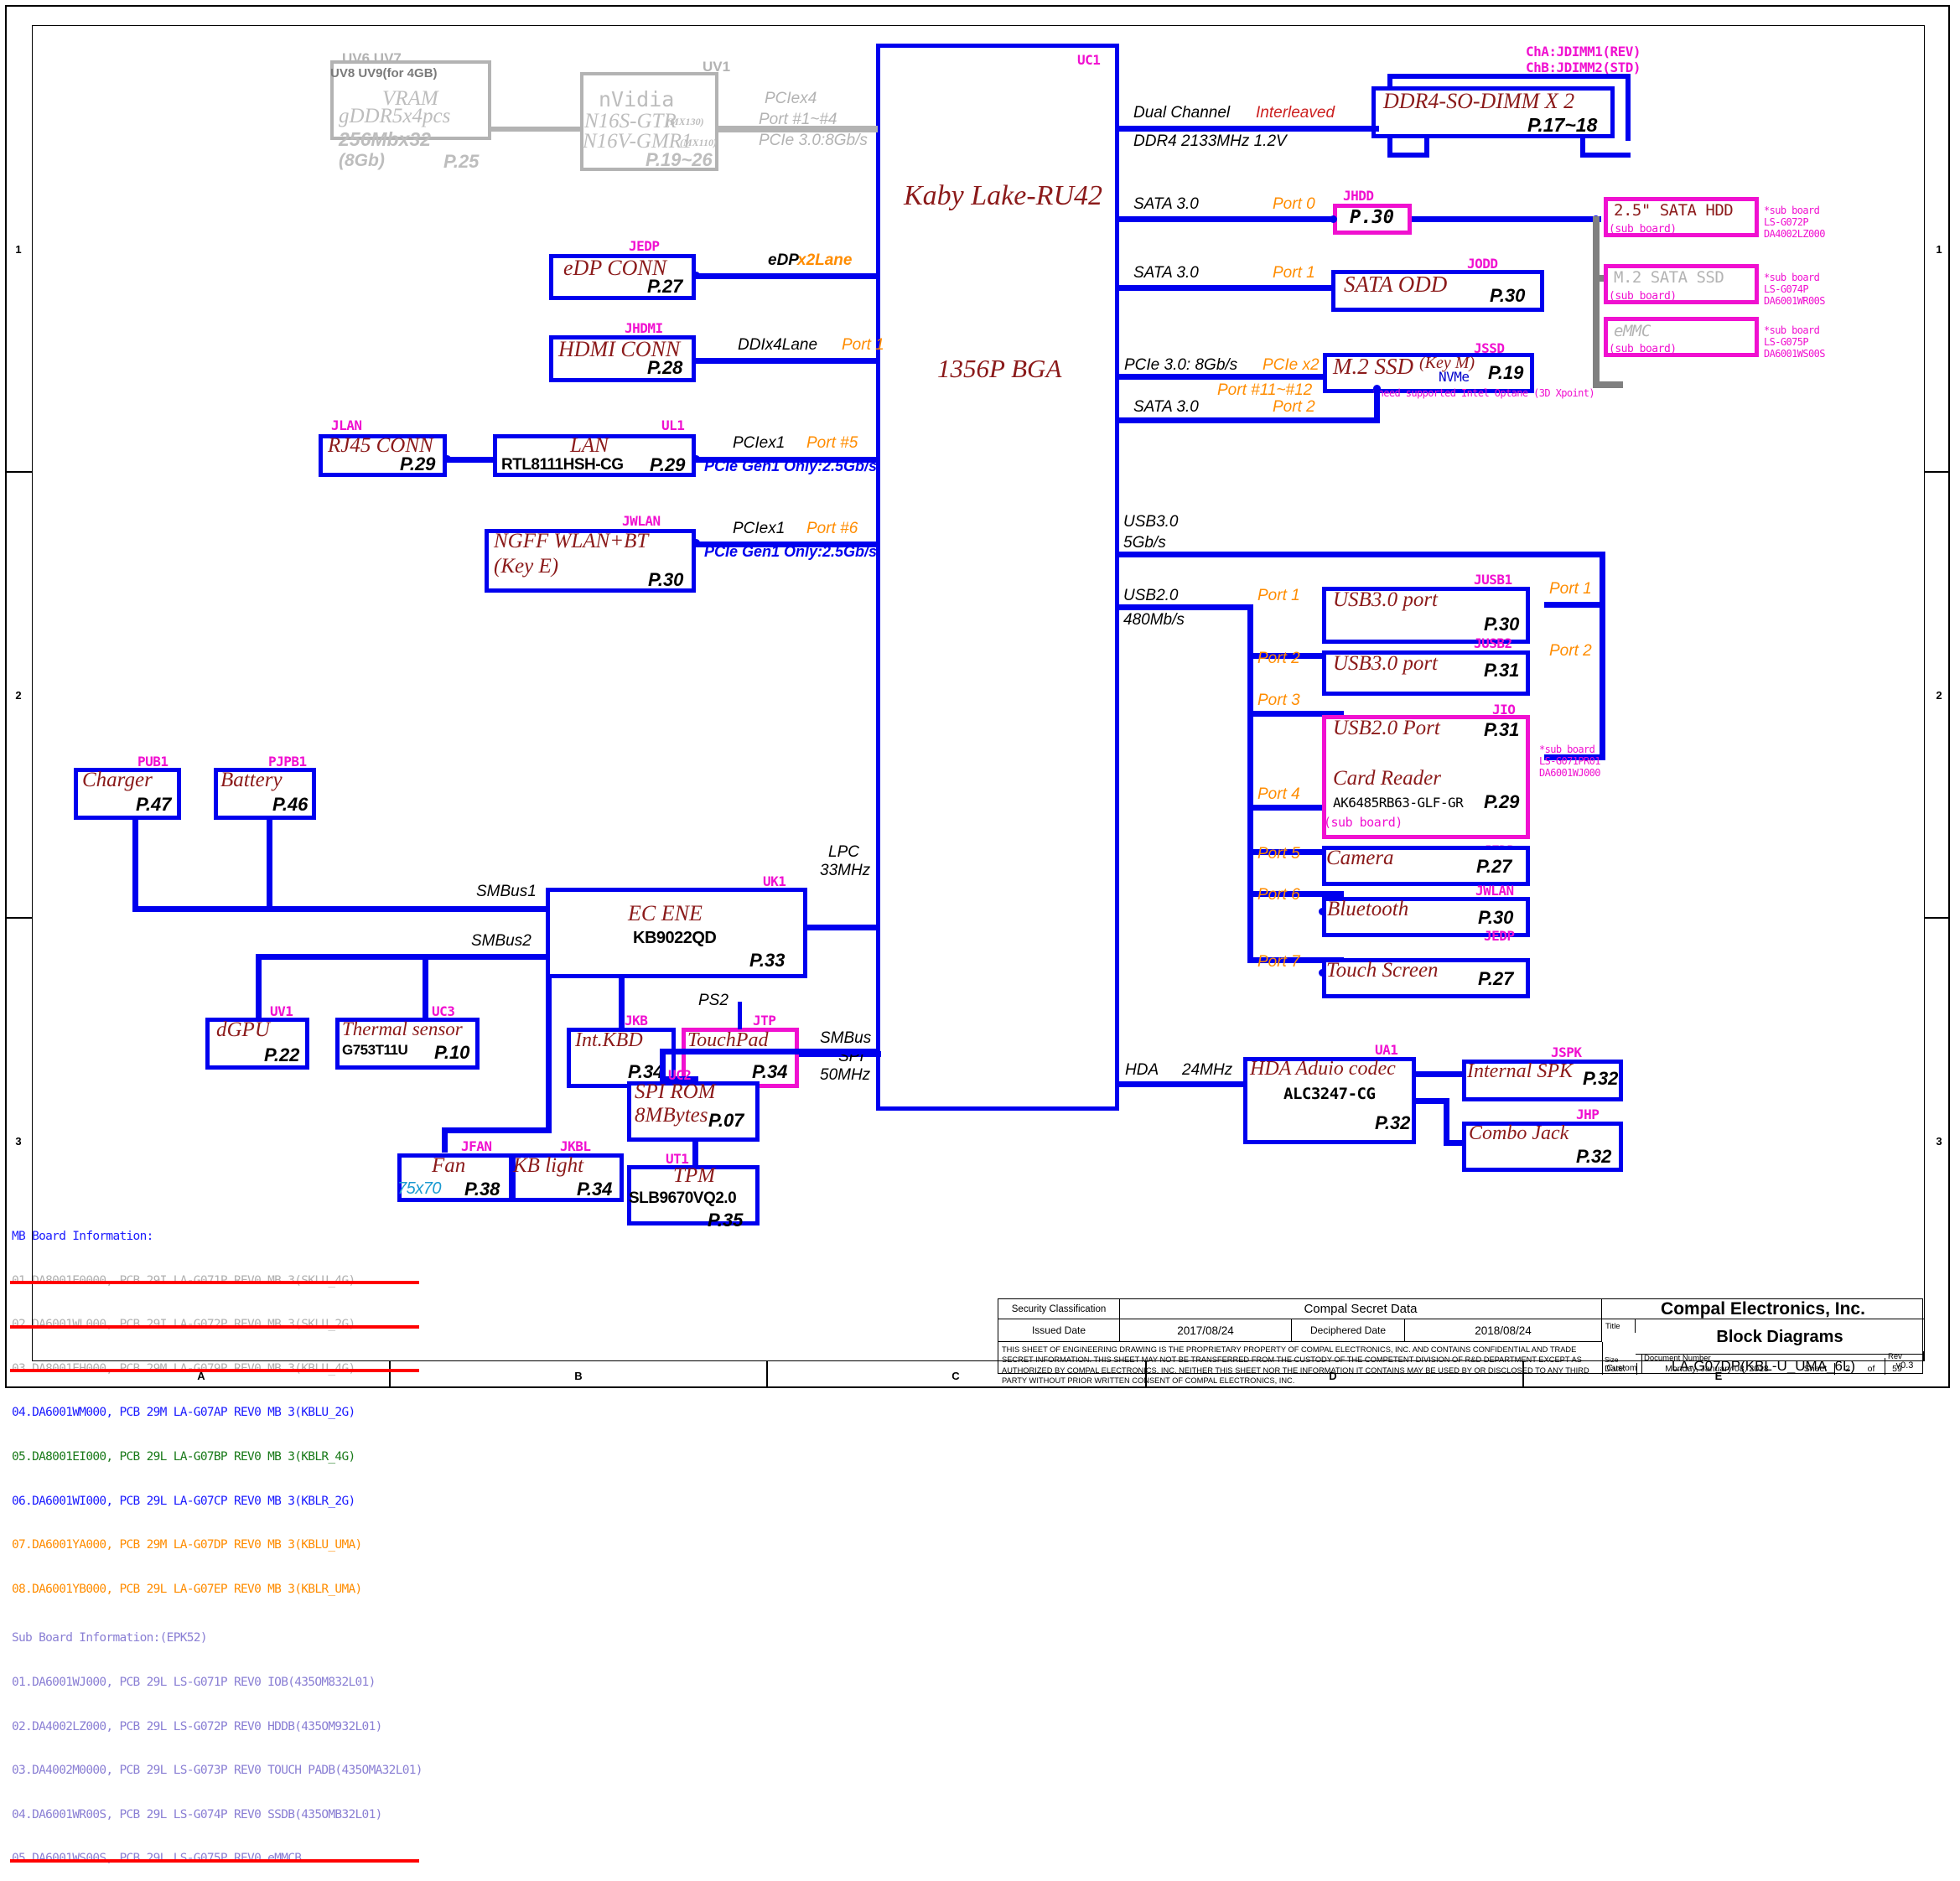 The height and width of the screenshot is (1881, 1960). I want to click on jhdd-page: P.30, so click(1372, 217).